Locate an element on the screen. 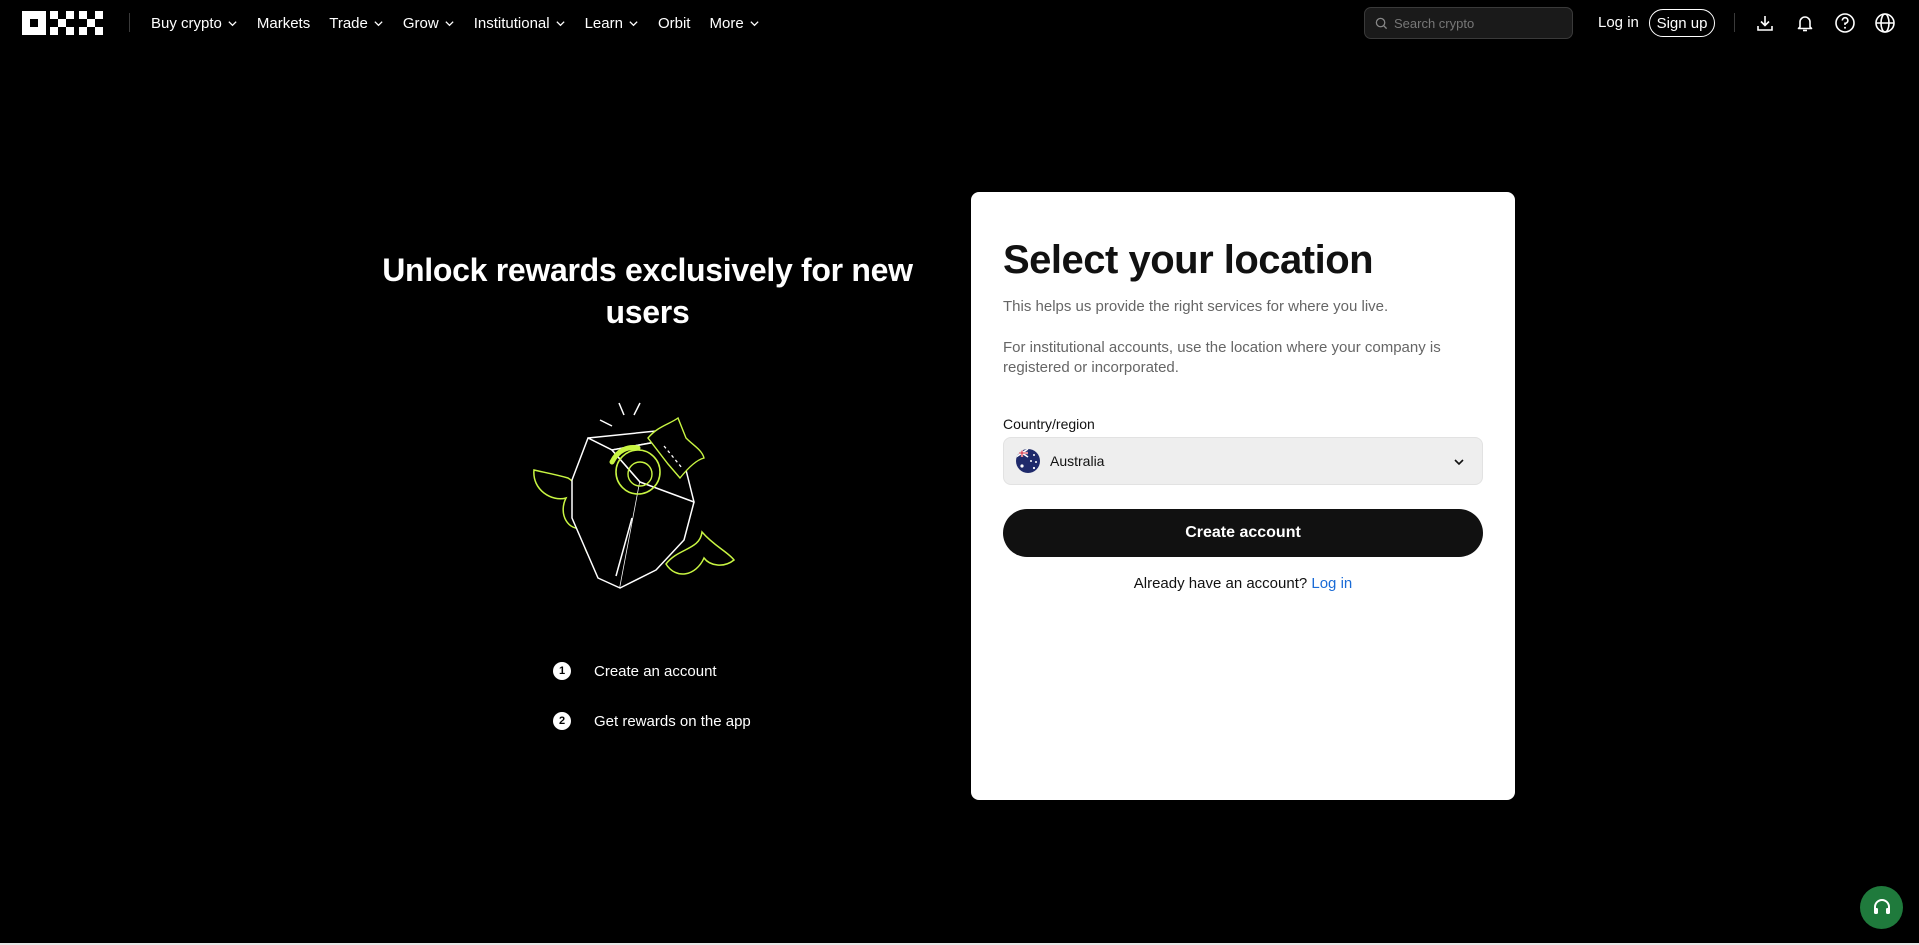  step-label: Create an account is located at coordinates (655, 671).